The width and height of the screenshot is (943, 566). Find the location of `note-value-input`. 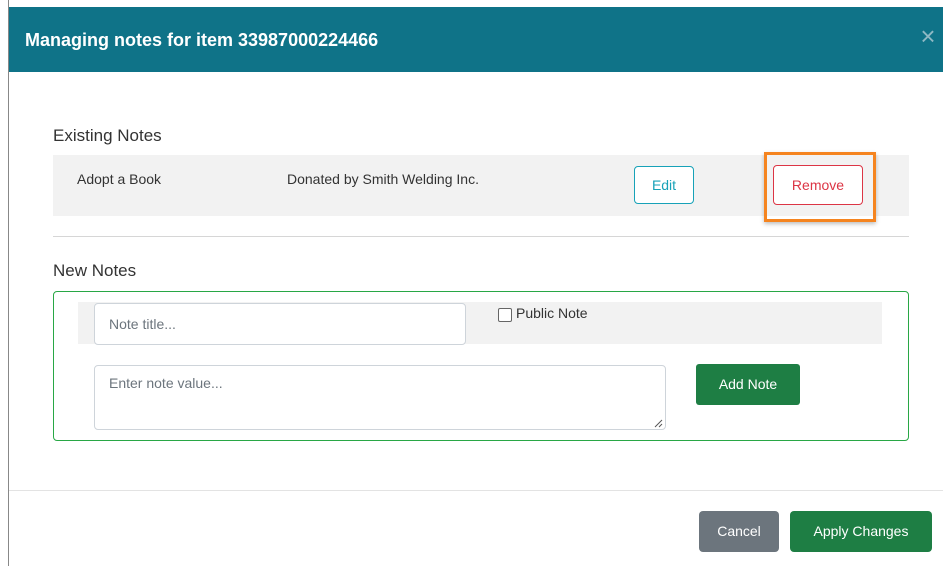

note-value-input is located at coordinates (380, 397).